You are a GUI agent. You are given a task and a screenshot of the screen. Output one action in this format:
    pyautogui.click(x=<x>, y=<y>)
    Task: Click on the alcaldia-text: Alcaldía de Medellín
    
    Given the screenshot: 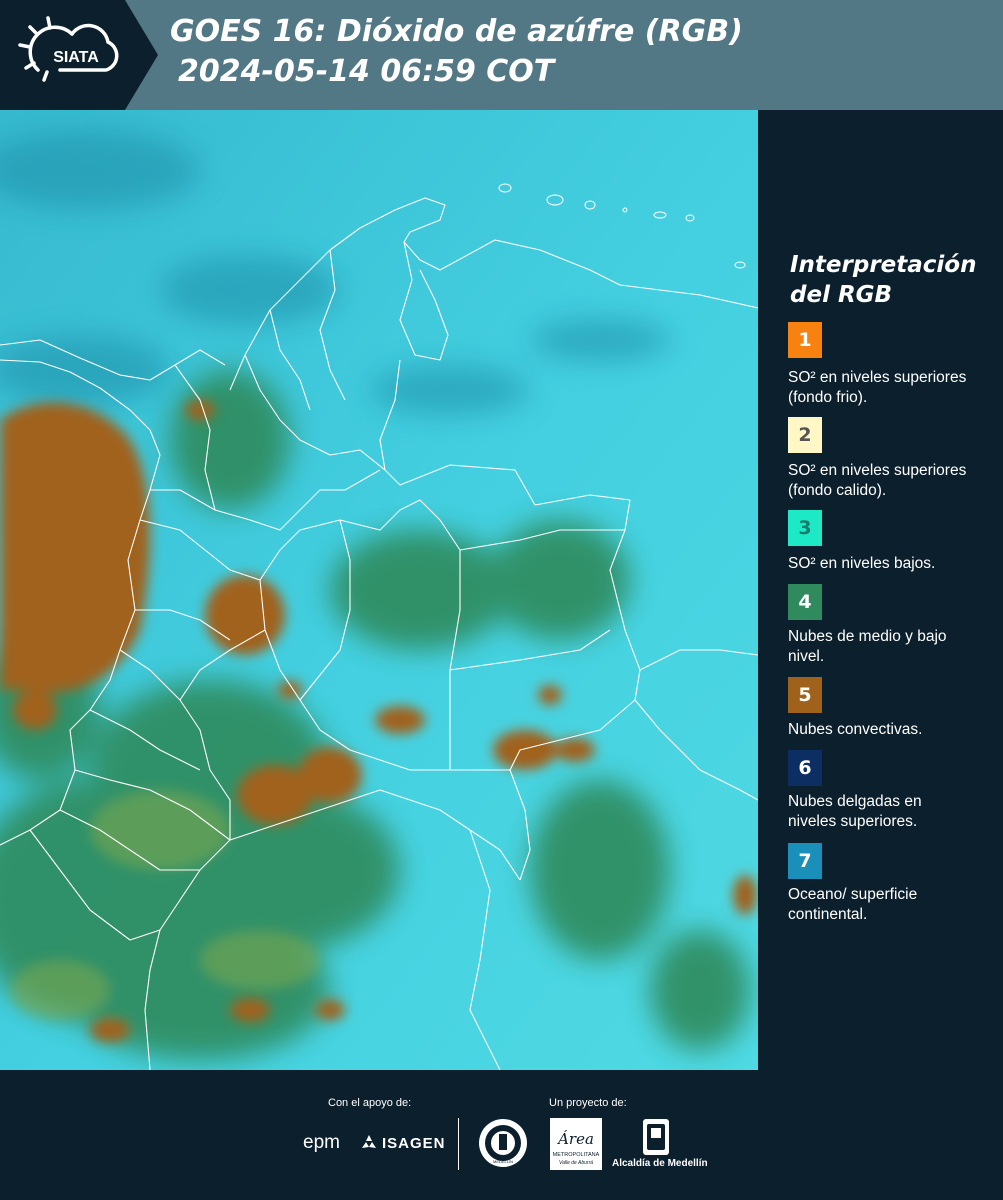 What is the action you would take?
    pyautogui.click(x=660, y=1163)
    